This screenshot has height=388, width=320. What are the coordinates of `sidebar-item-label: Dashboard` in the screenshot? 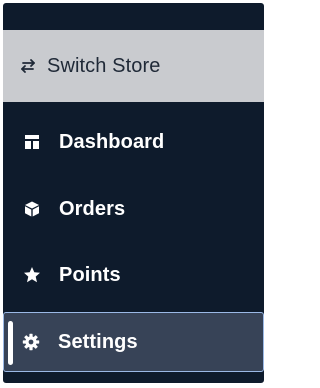 It's located at (112, 141).